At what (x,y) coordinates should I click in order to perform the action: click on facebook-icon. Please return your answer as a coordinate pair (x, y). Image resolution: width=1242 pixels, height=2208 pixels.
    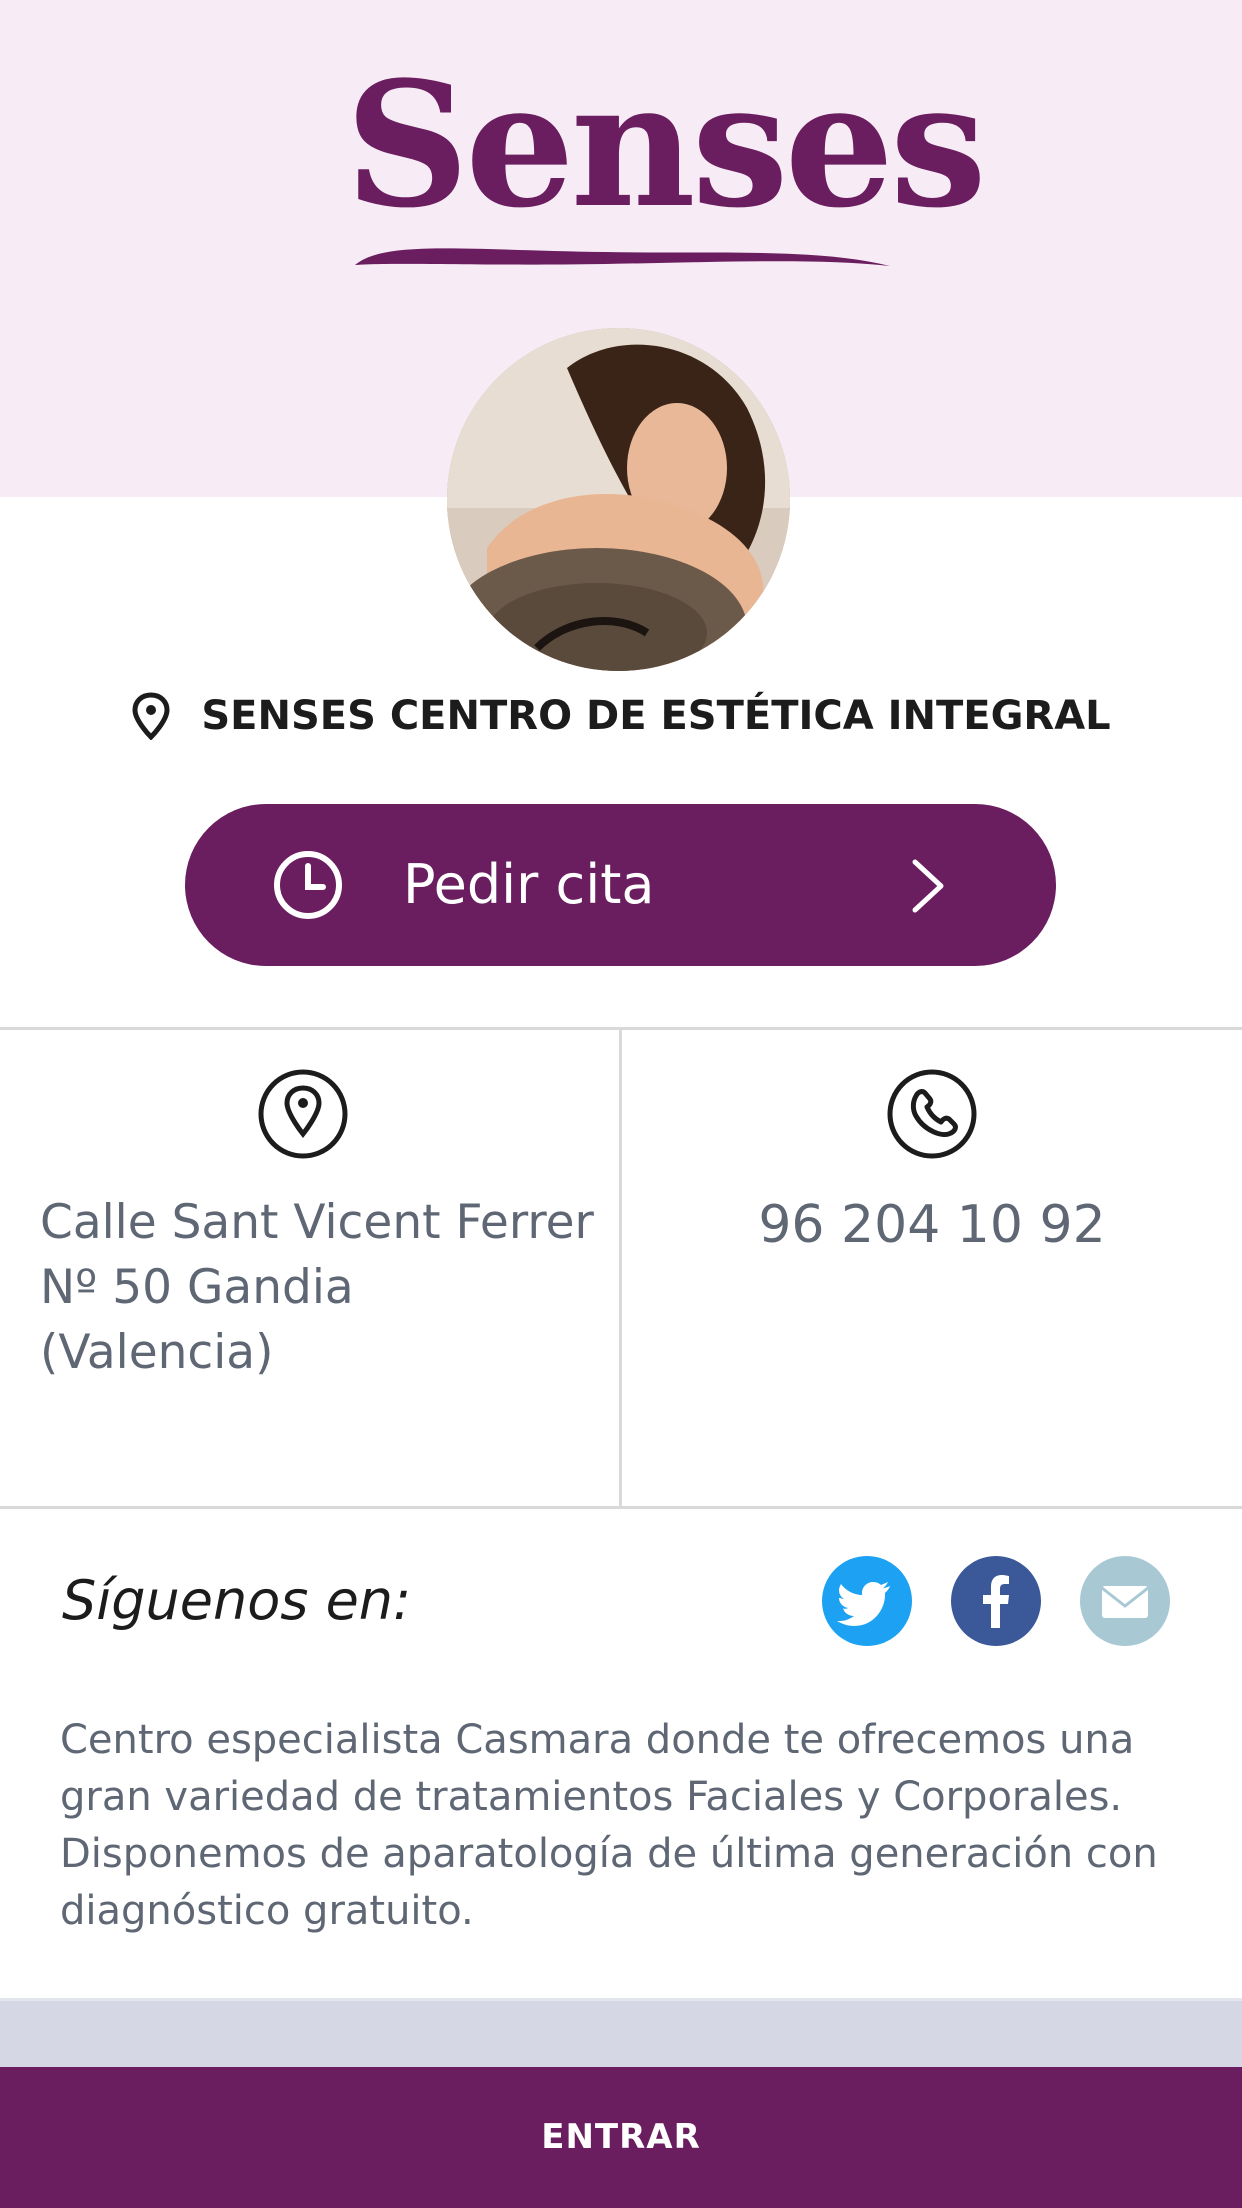
    Looking at the image, I should click on (996, 1601).